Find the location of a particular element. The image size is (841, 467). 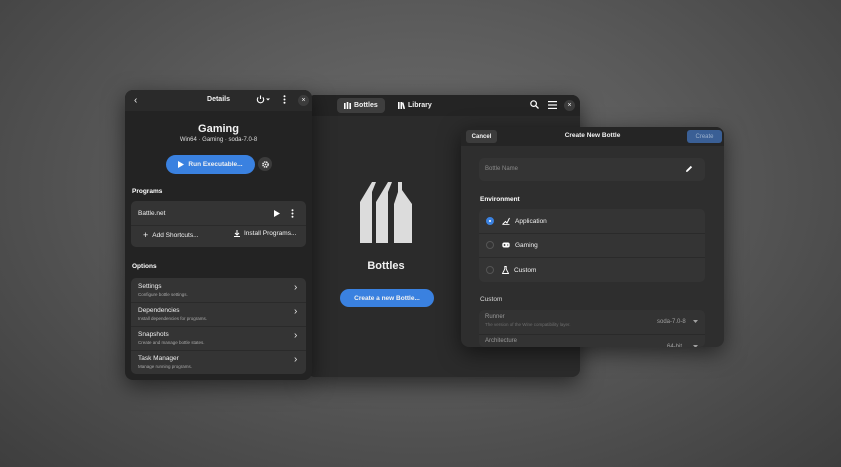

program-play-icon is located at coordinates (277, 213).